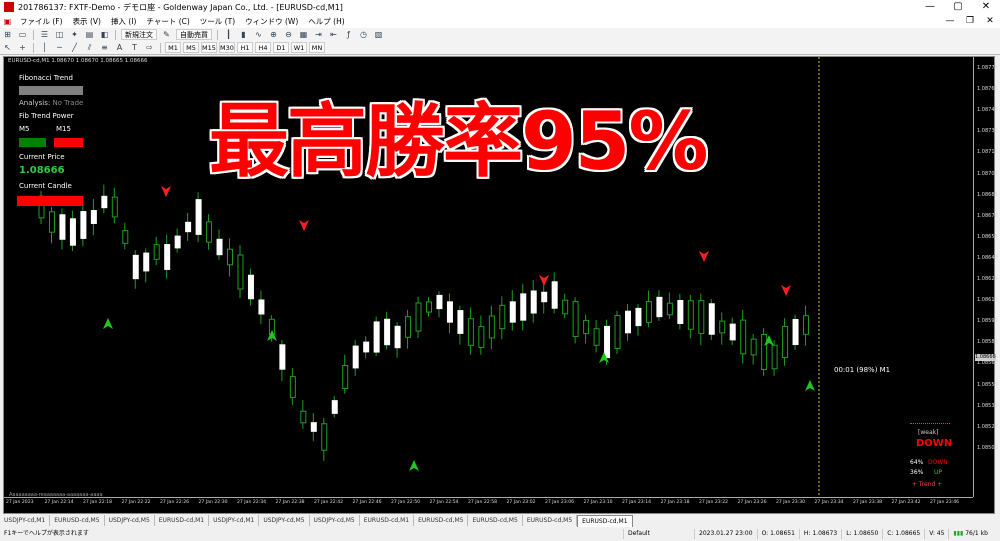 This screenshot has height=541, width=1000. I want to click on autoscroll-icon: ⇥, so click(318, 34).